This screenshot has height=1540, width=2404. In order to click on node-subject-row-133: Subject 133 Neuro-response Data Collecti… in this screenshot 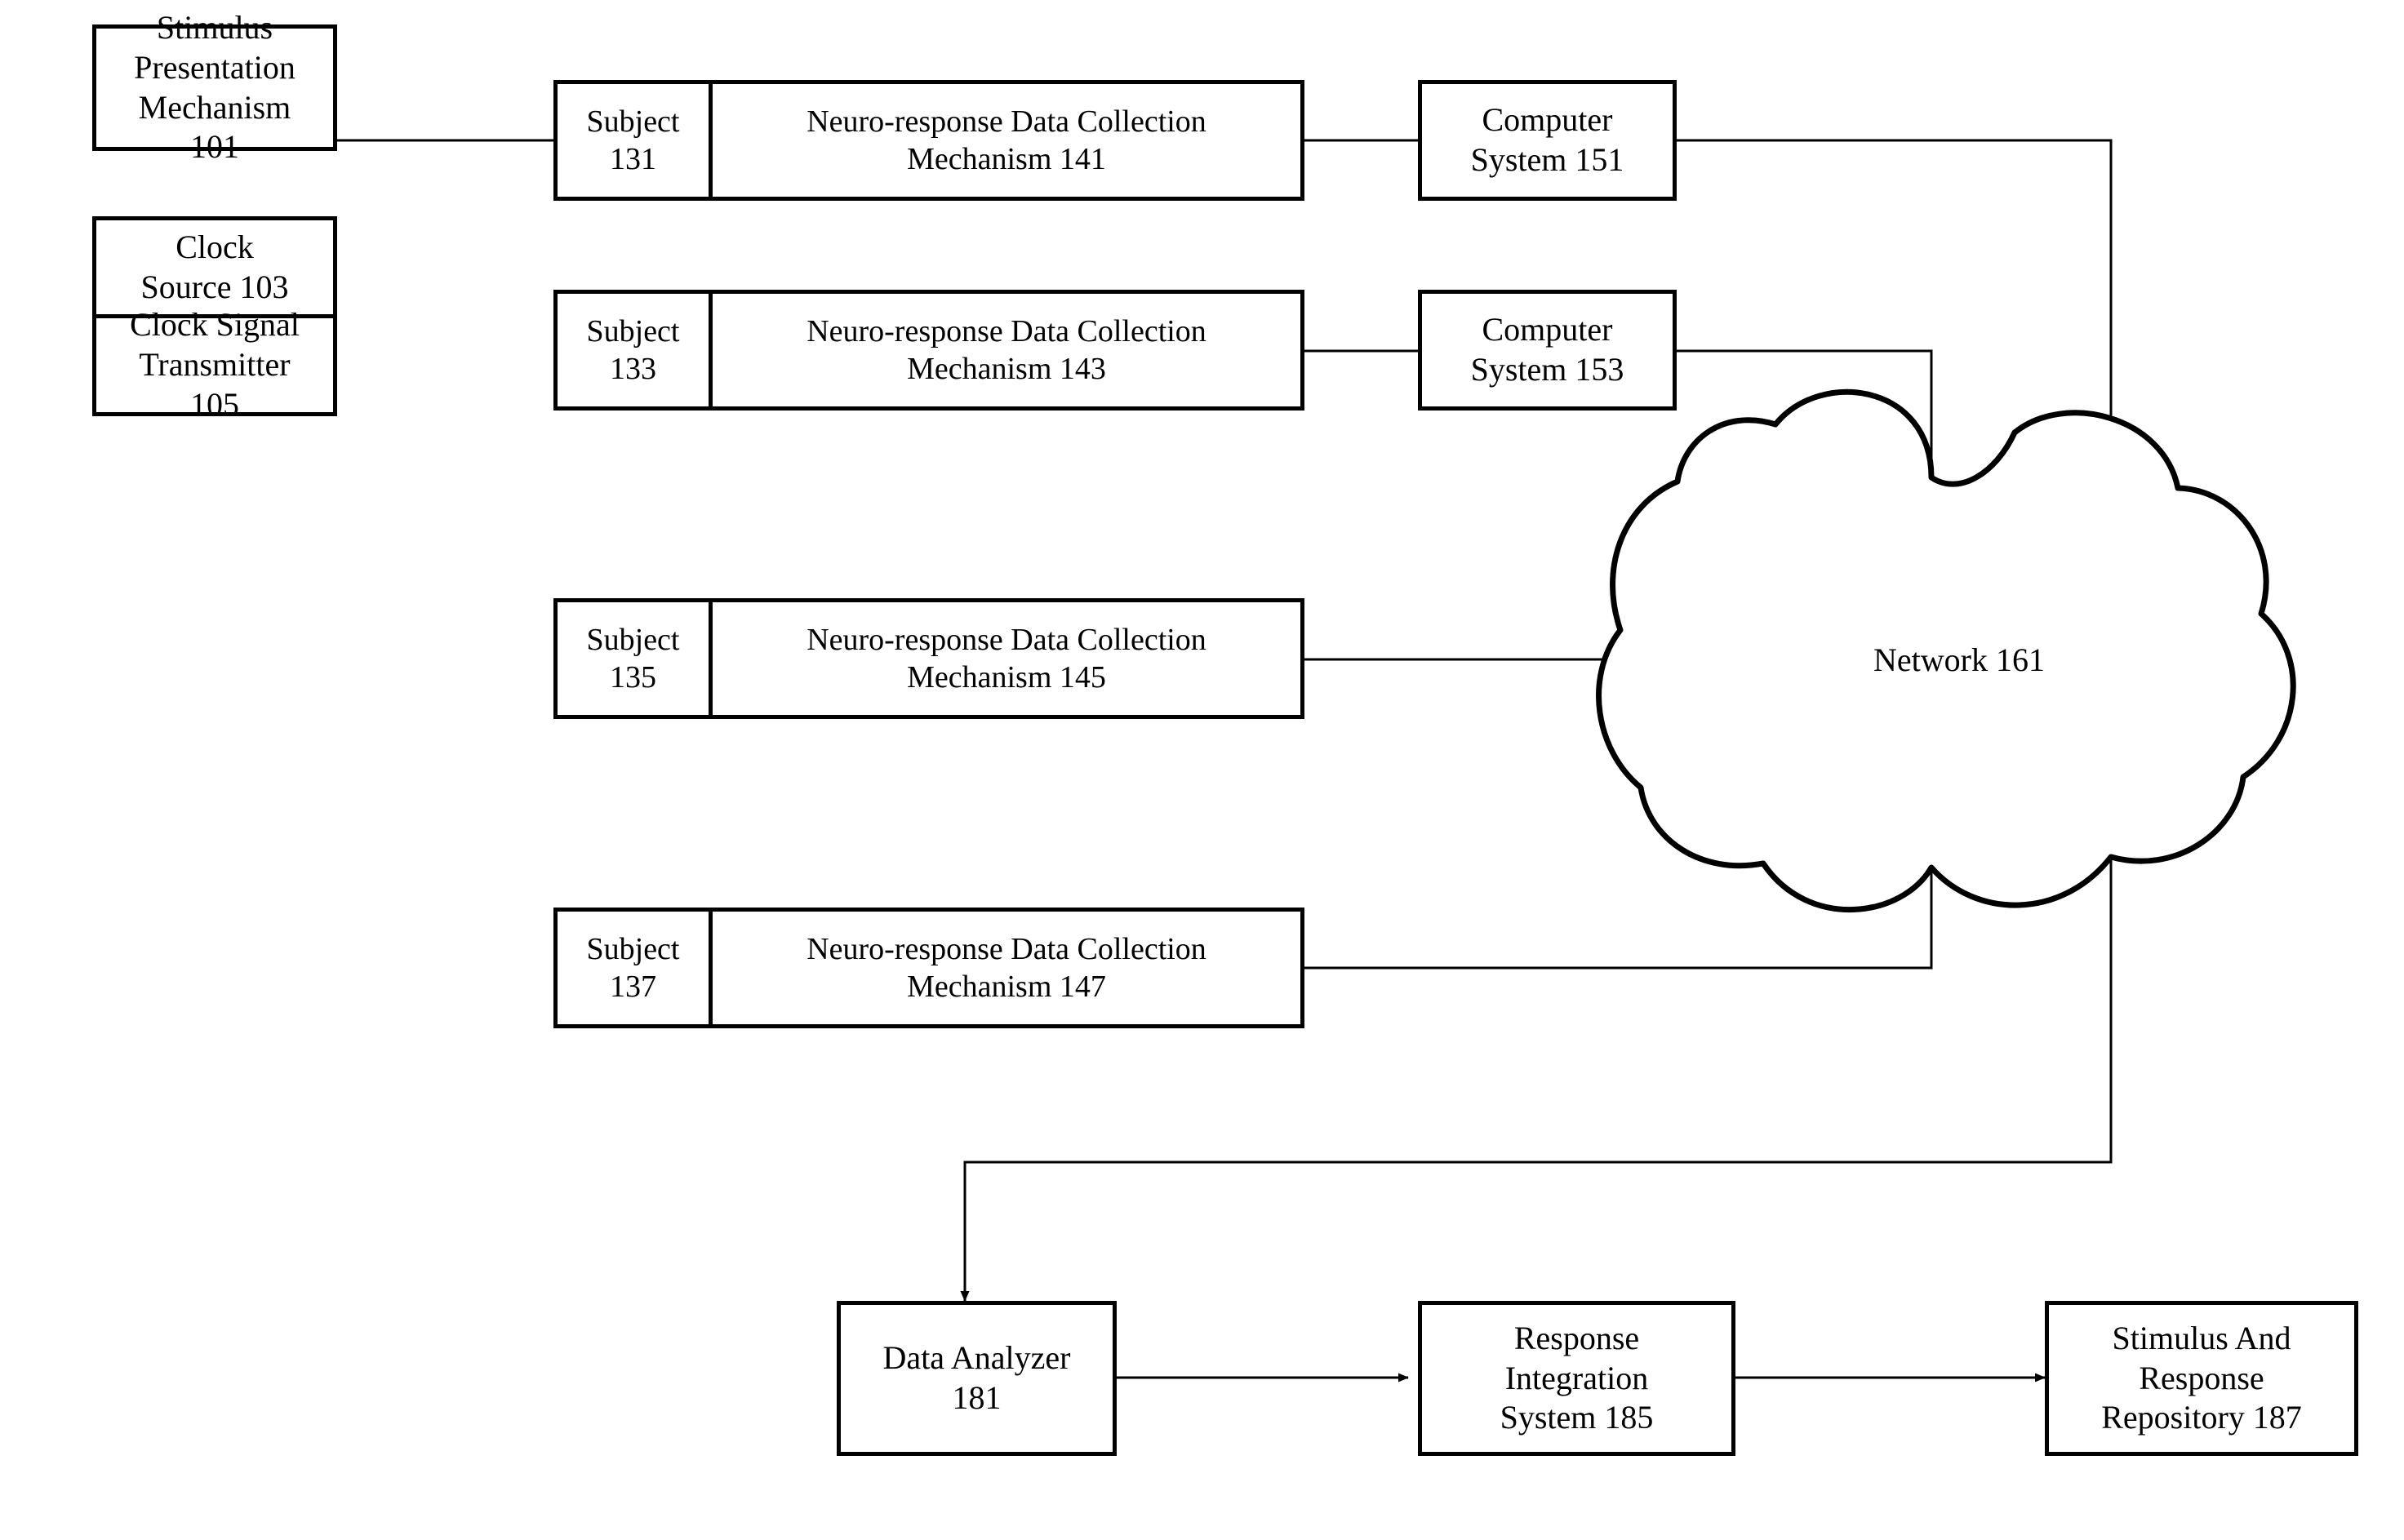, I will do `click(929, 350)`.